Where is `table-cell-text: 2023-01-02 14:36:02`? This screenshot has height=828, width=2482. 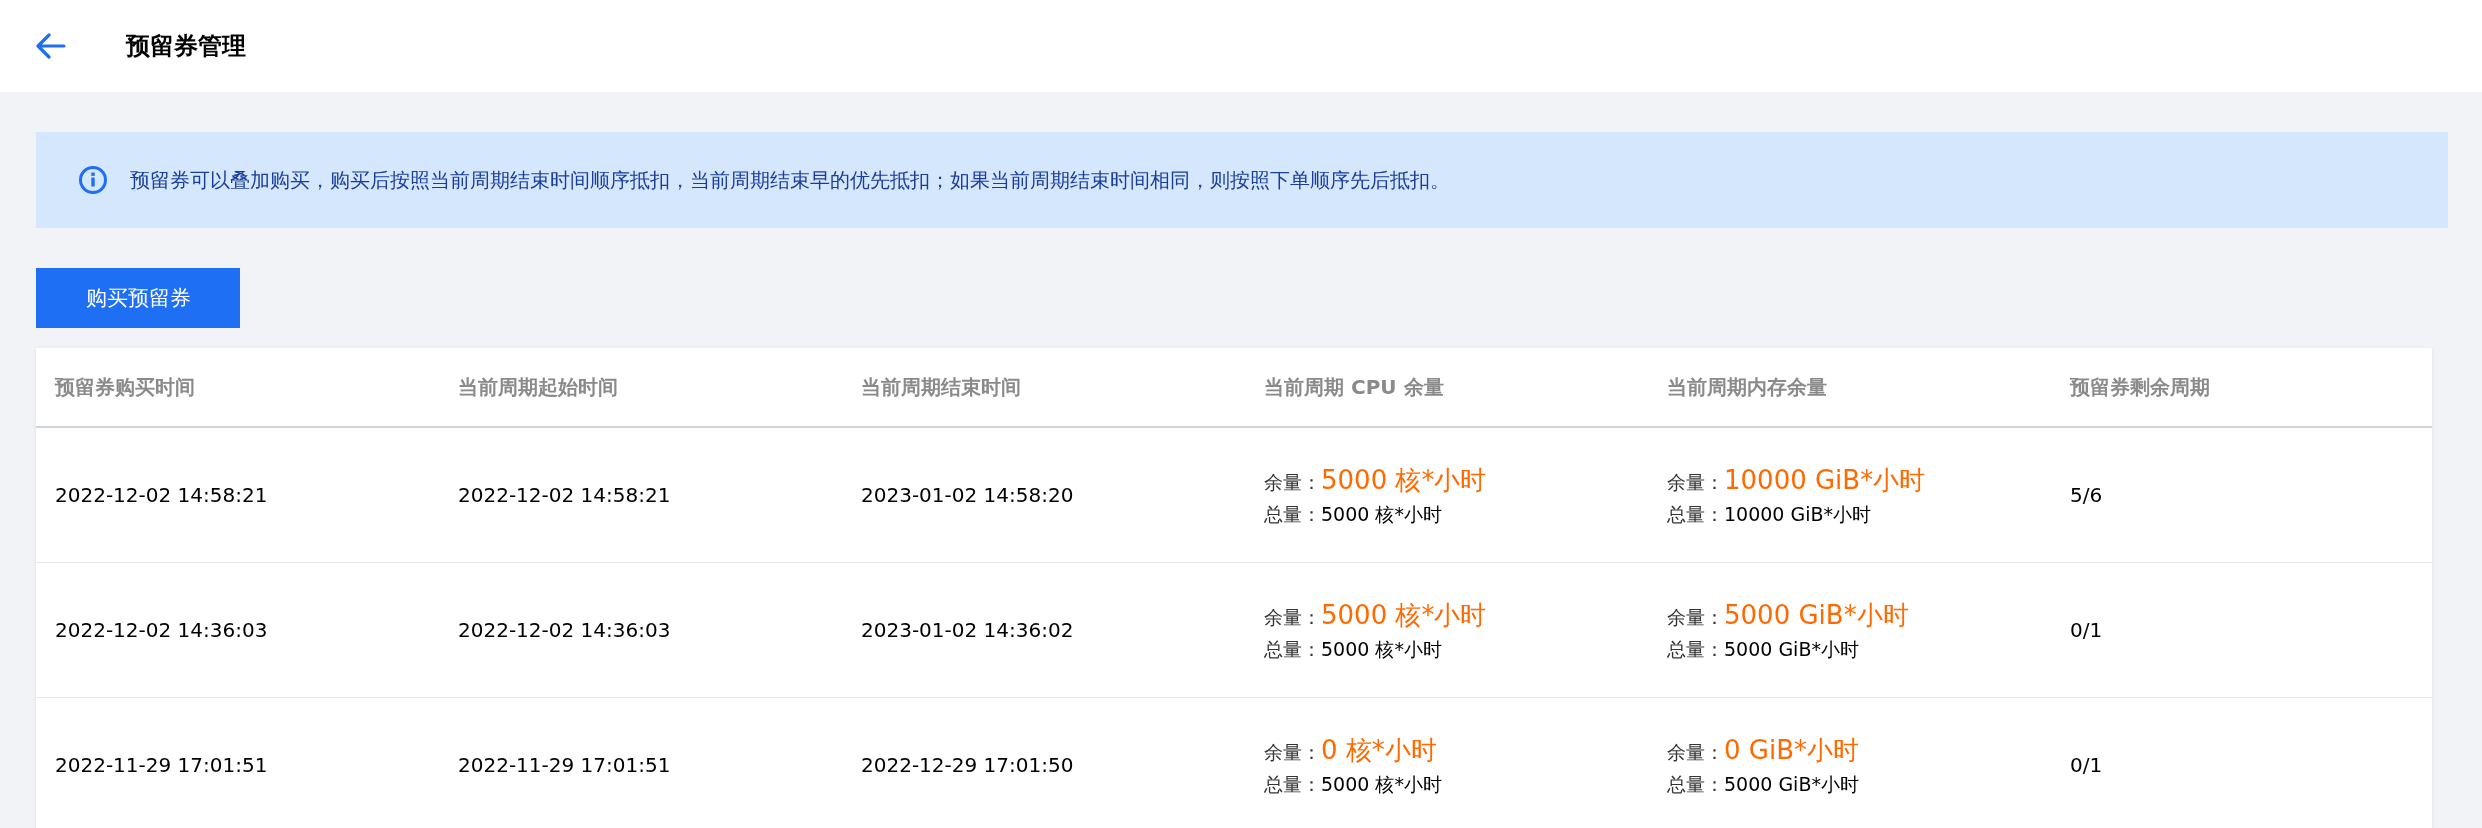
table-cell-text: 2023-01-02 14:36:02 is located at coordinates (968, 630).